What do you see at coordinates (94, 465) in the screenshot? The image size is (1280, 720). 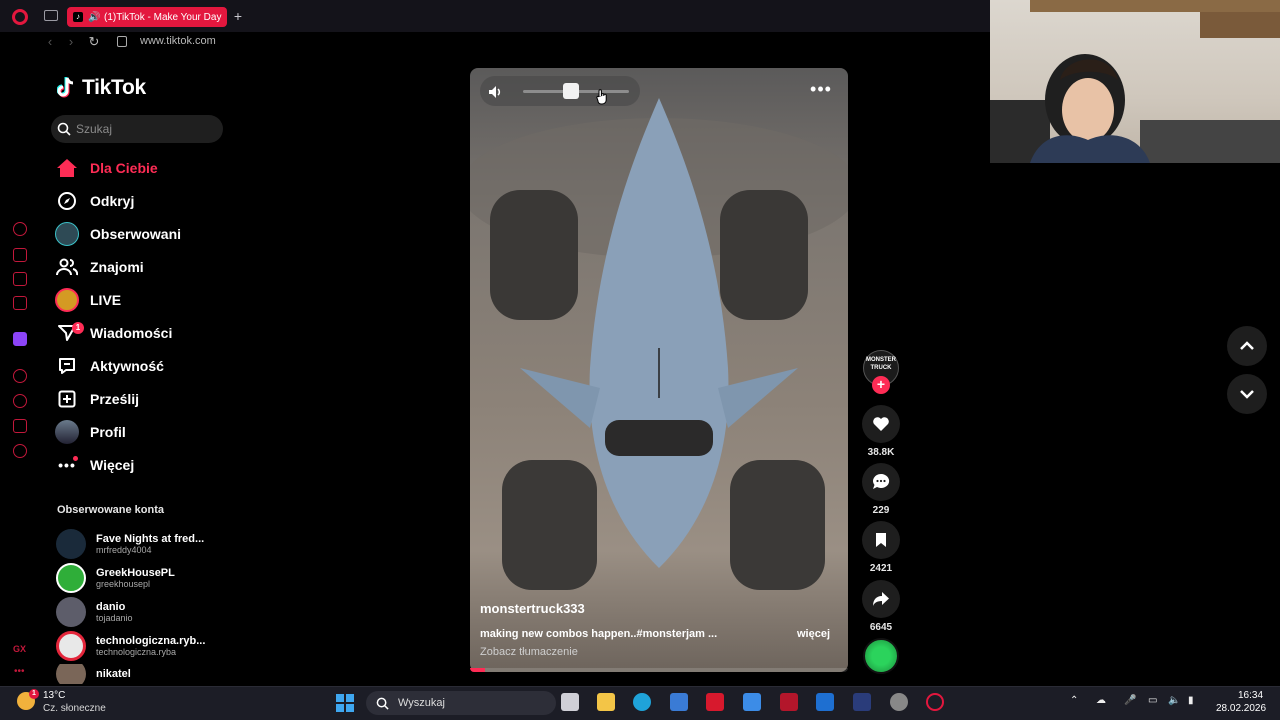 I see `nav-item-more: ••• Więcej` at bounding box center [94, 465].